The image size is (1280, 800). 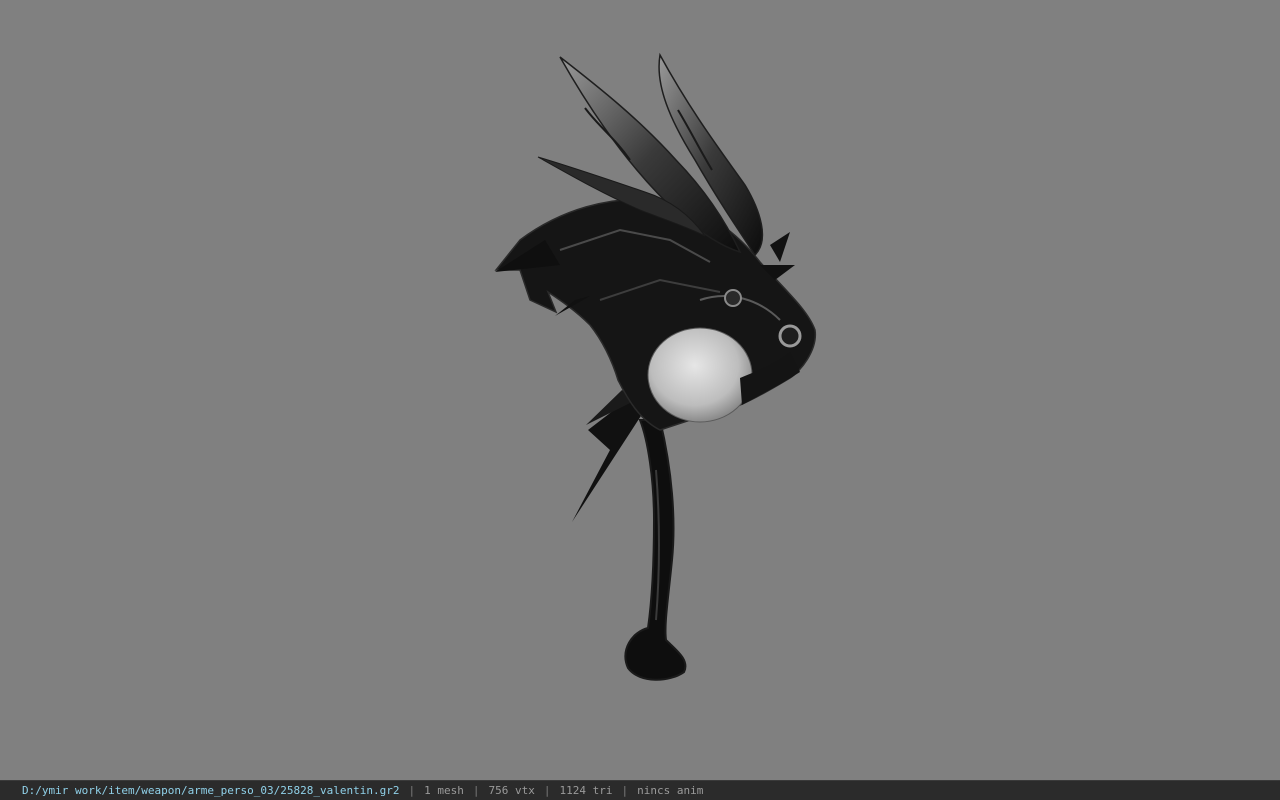 I want to click on vertex-count: 756 vtx, so click(x=511, y=790).